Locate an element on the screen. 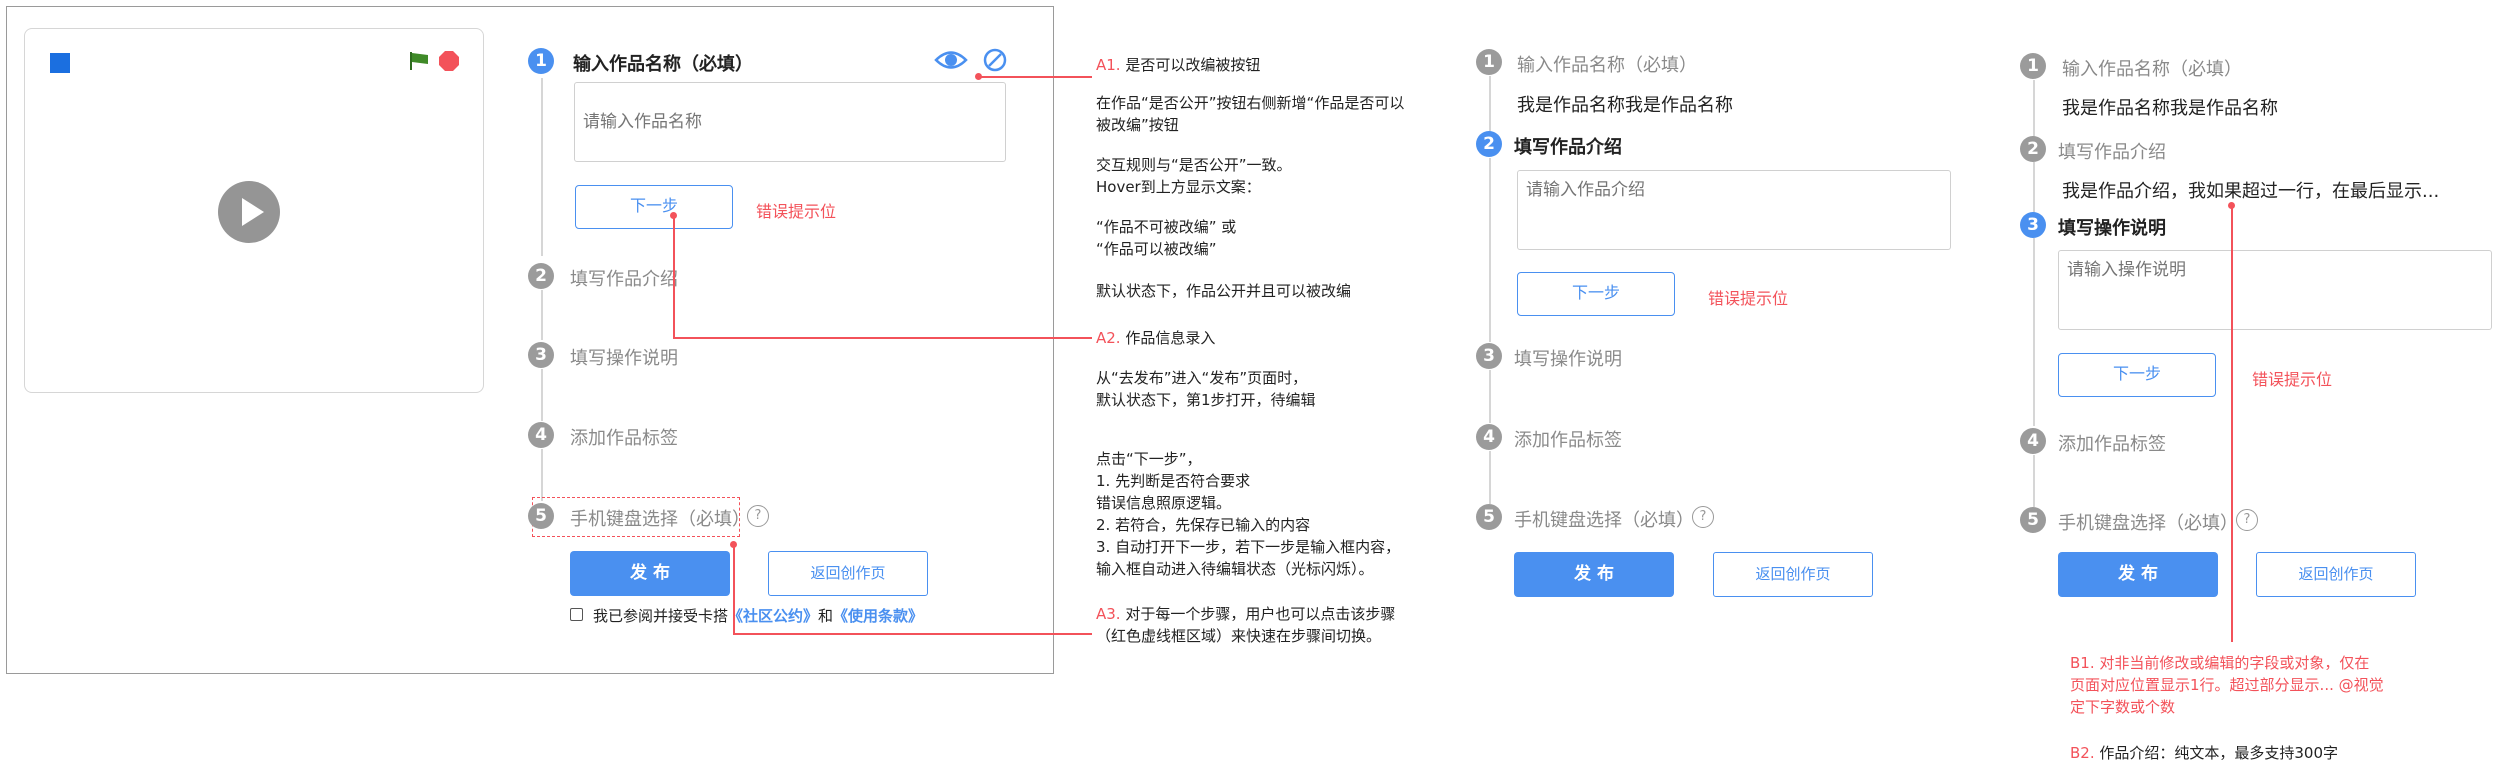  note-a3: A3. 对于每一个步骤，用户也可以点击该步骤 is located at coordinates (1246, 614).